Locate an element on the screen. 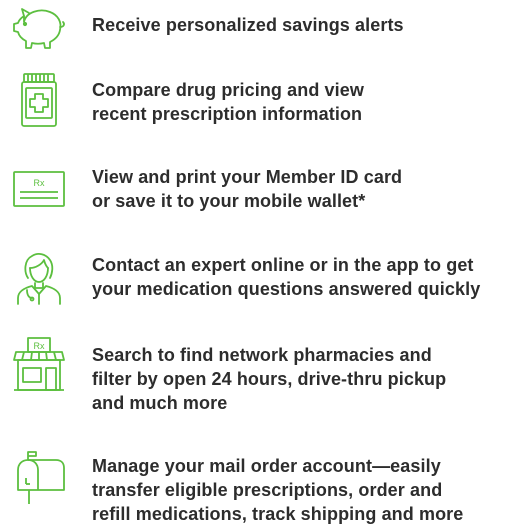 The height and width of the screenshot is (529, 505). pharmacy-store-icon: Rx is located at coordinates (39, 365).